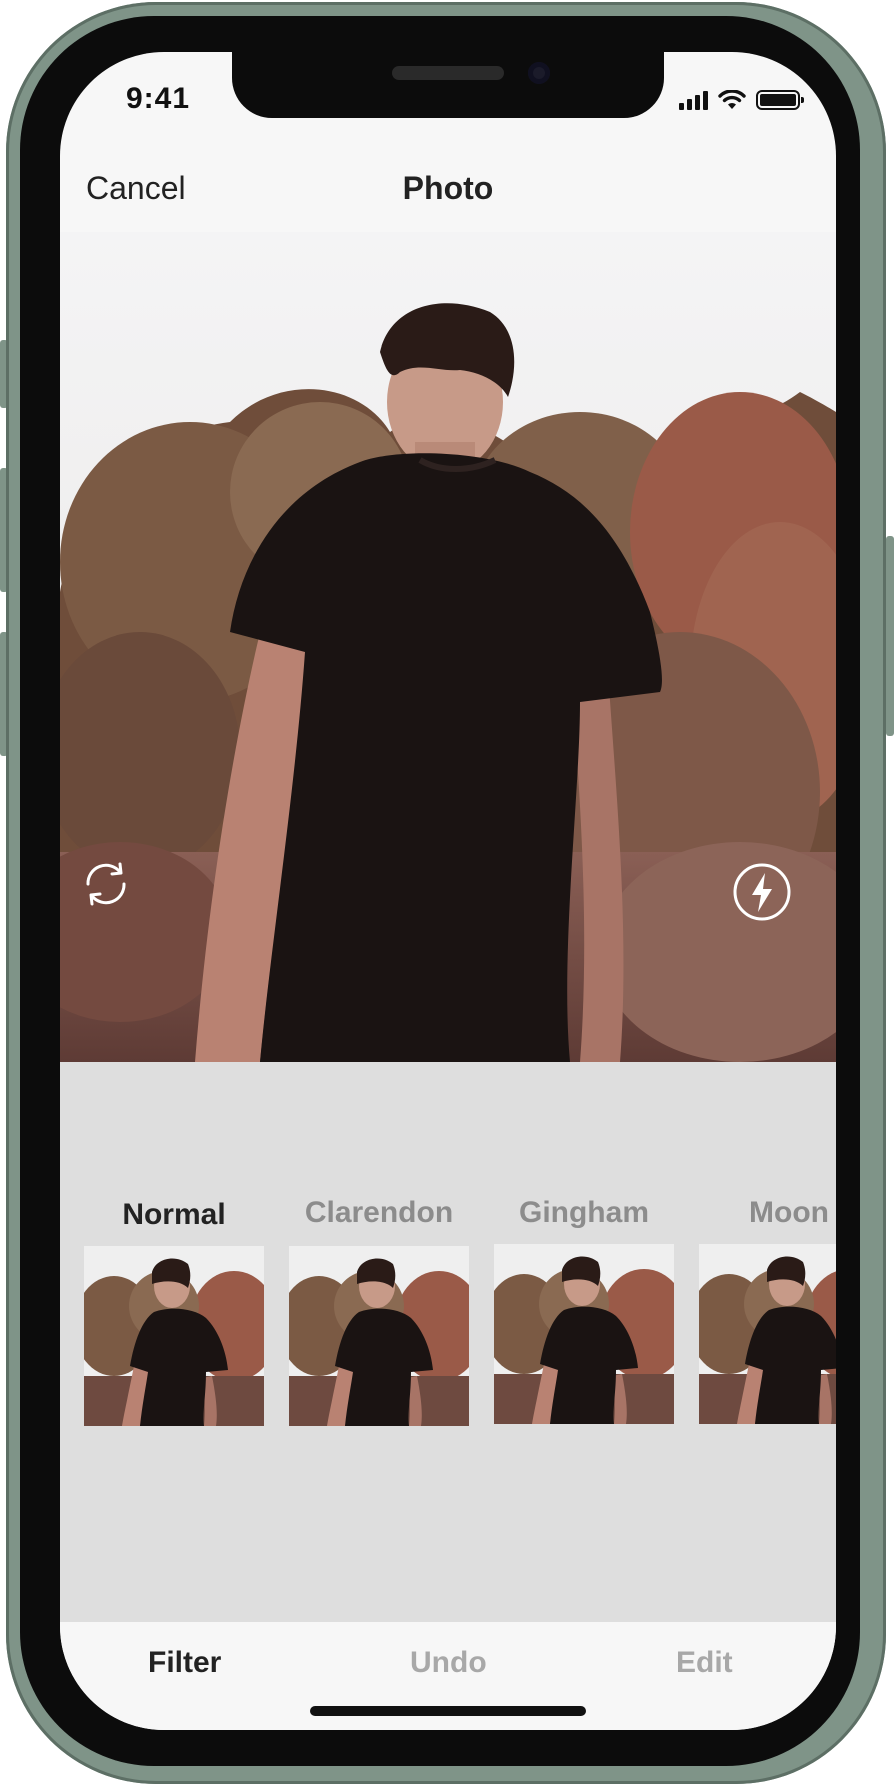 The width and height of the screenshot is (896, 1787). I want to click on tab-filter: Filter, so click(184, 1663).